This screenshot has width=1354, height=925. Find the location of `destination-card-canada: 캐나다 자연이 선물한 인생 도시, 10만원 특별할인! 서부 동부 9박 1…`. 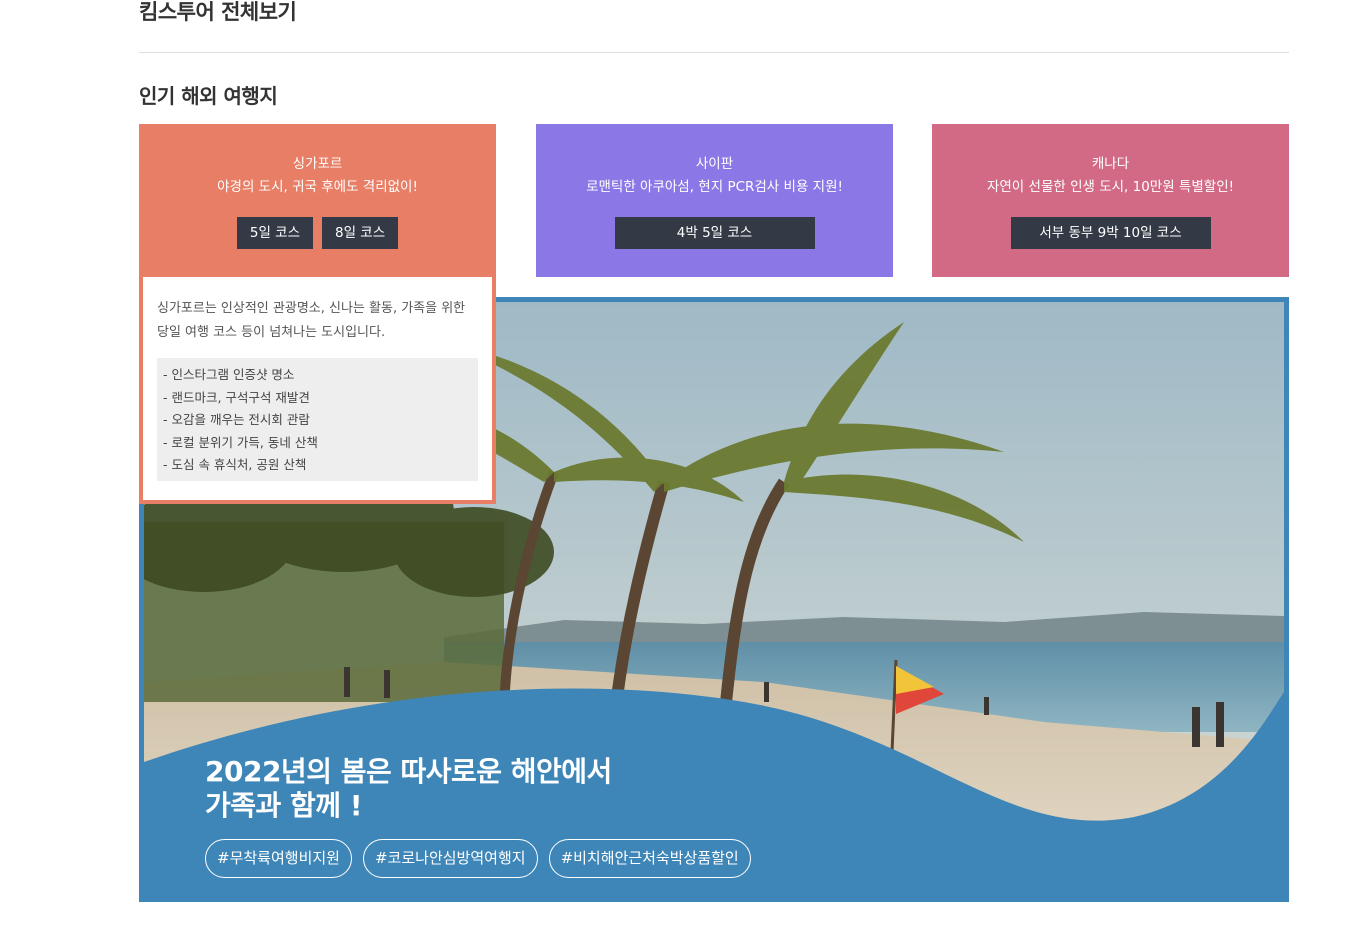

destination-card-canada: 캐나다 자연이 선물한 인생 도시, 10만원 특별할인! 서부 동부 9박 1… is located at coordinates (1110, 200).